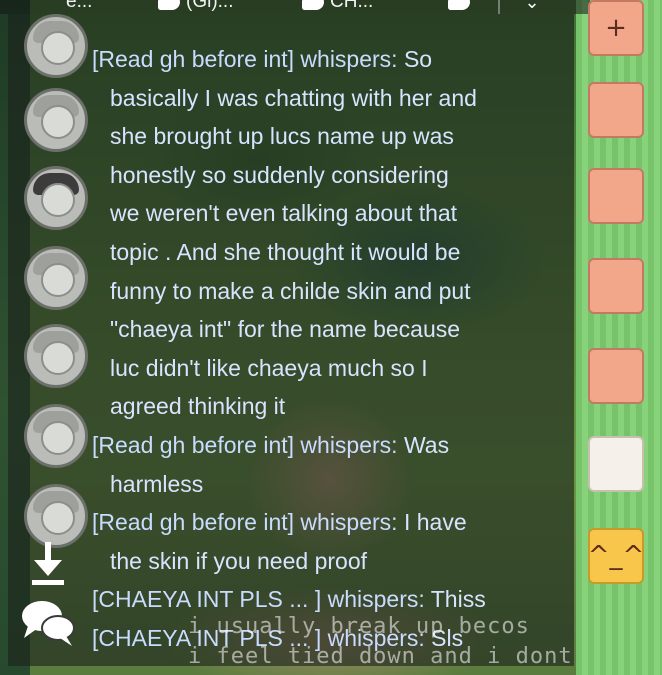  I want to click on message-text: she brought up lucs name up was, so click(282, 136).